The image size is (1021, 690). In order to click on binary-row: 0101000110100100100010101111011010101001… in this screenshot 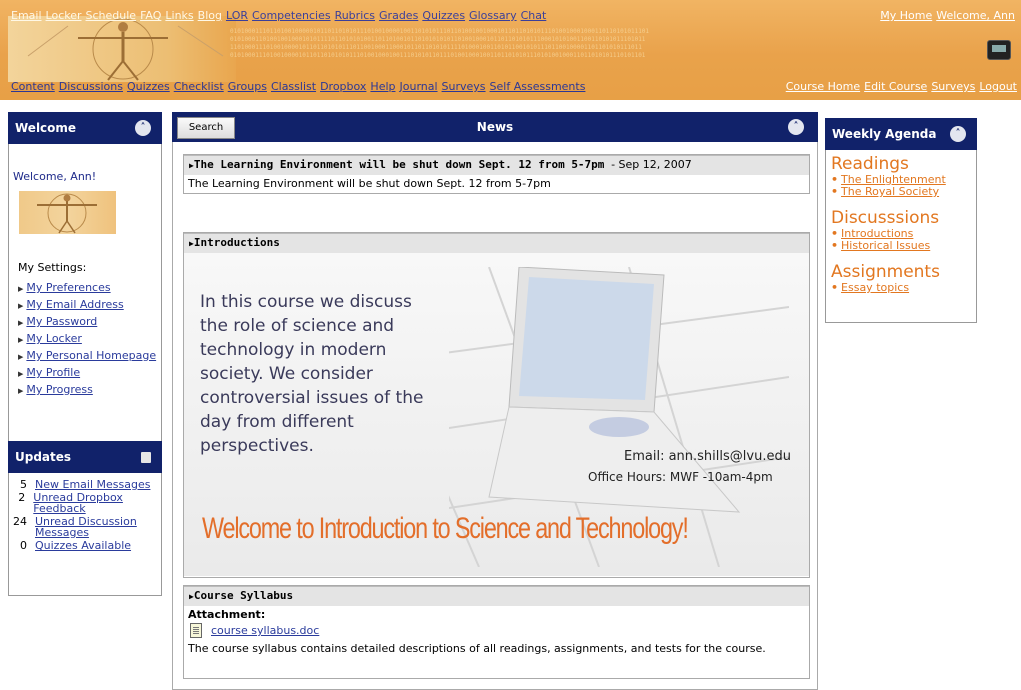, I will do `click(438, 39)`.